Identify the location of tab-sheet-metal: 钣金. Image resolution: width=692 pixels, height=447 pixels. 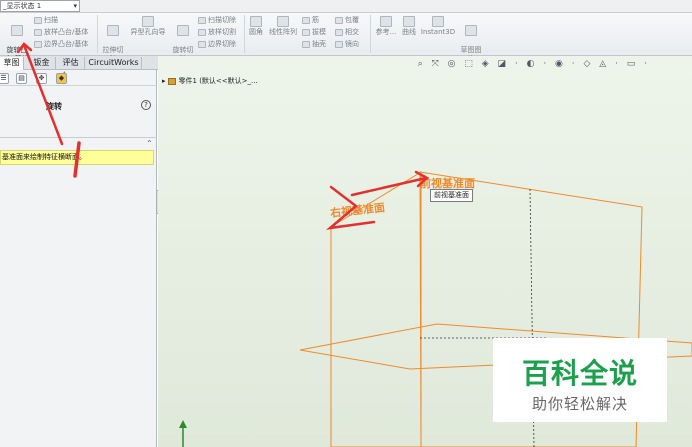
(42, 63).